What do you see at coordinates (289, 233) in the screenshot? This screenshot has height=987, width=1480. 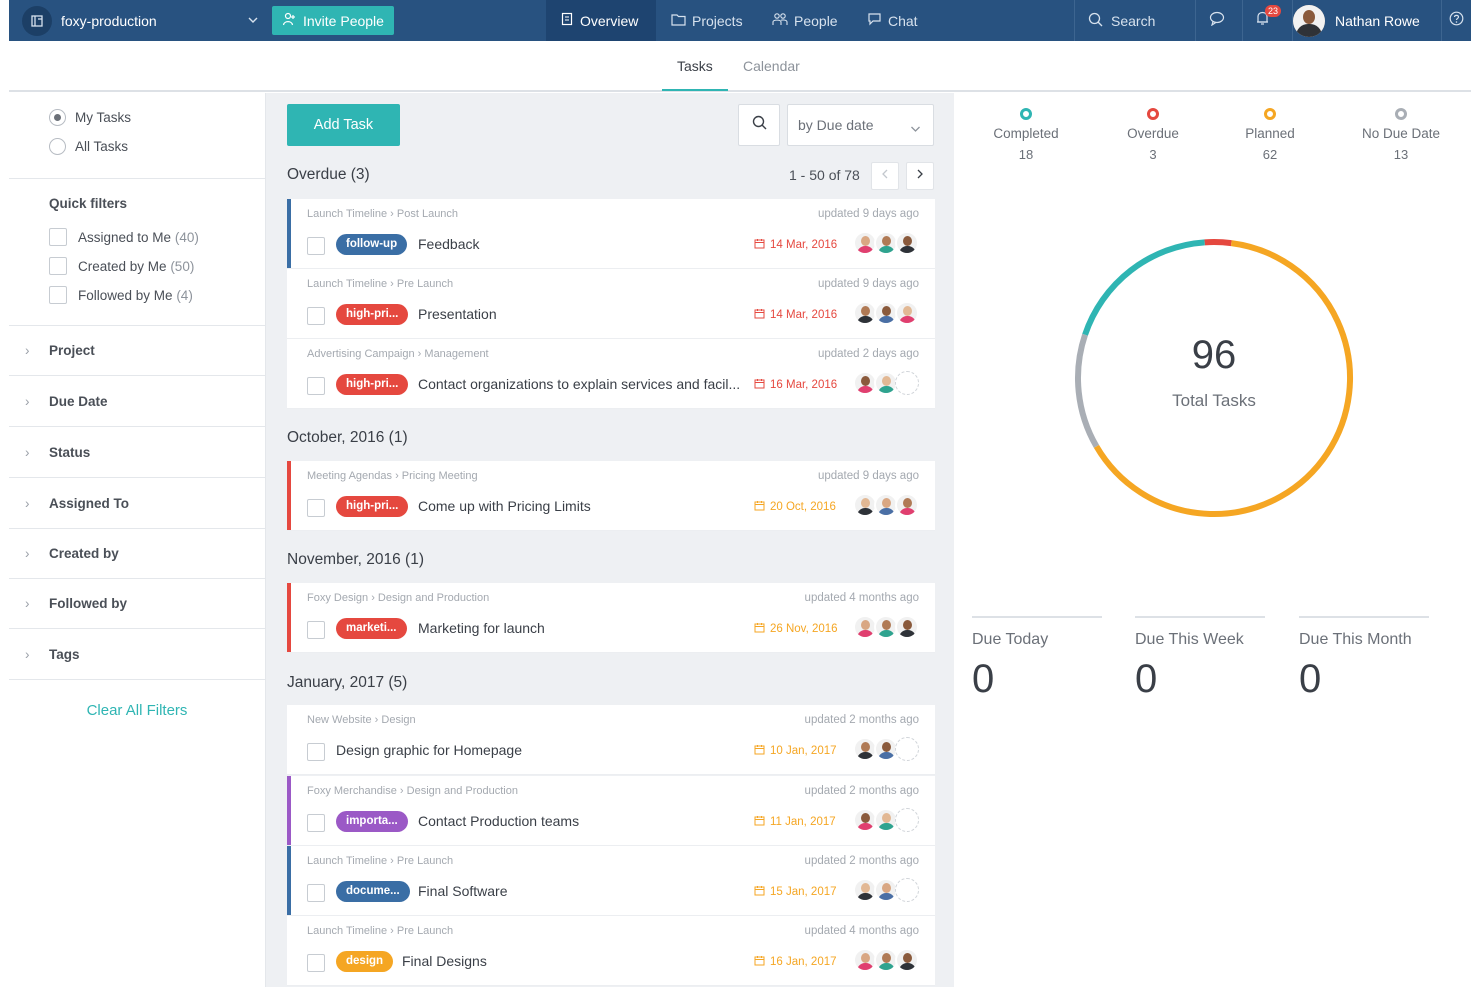 I see `priority-stripe` at bounding box center [289, 233].